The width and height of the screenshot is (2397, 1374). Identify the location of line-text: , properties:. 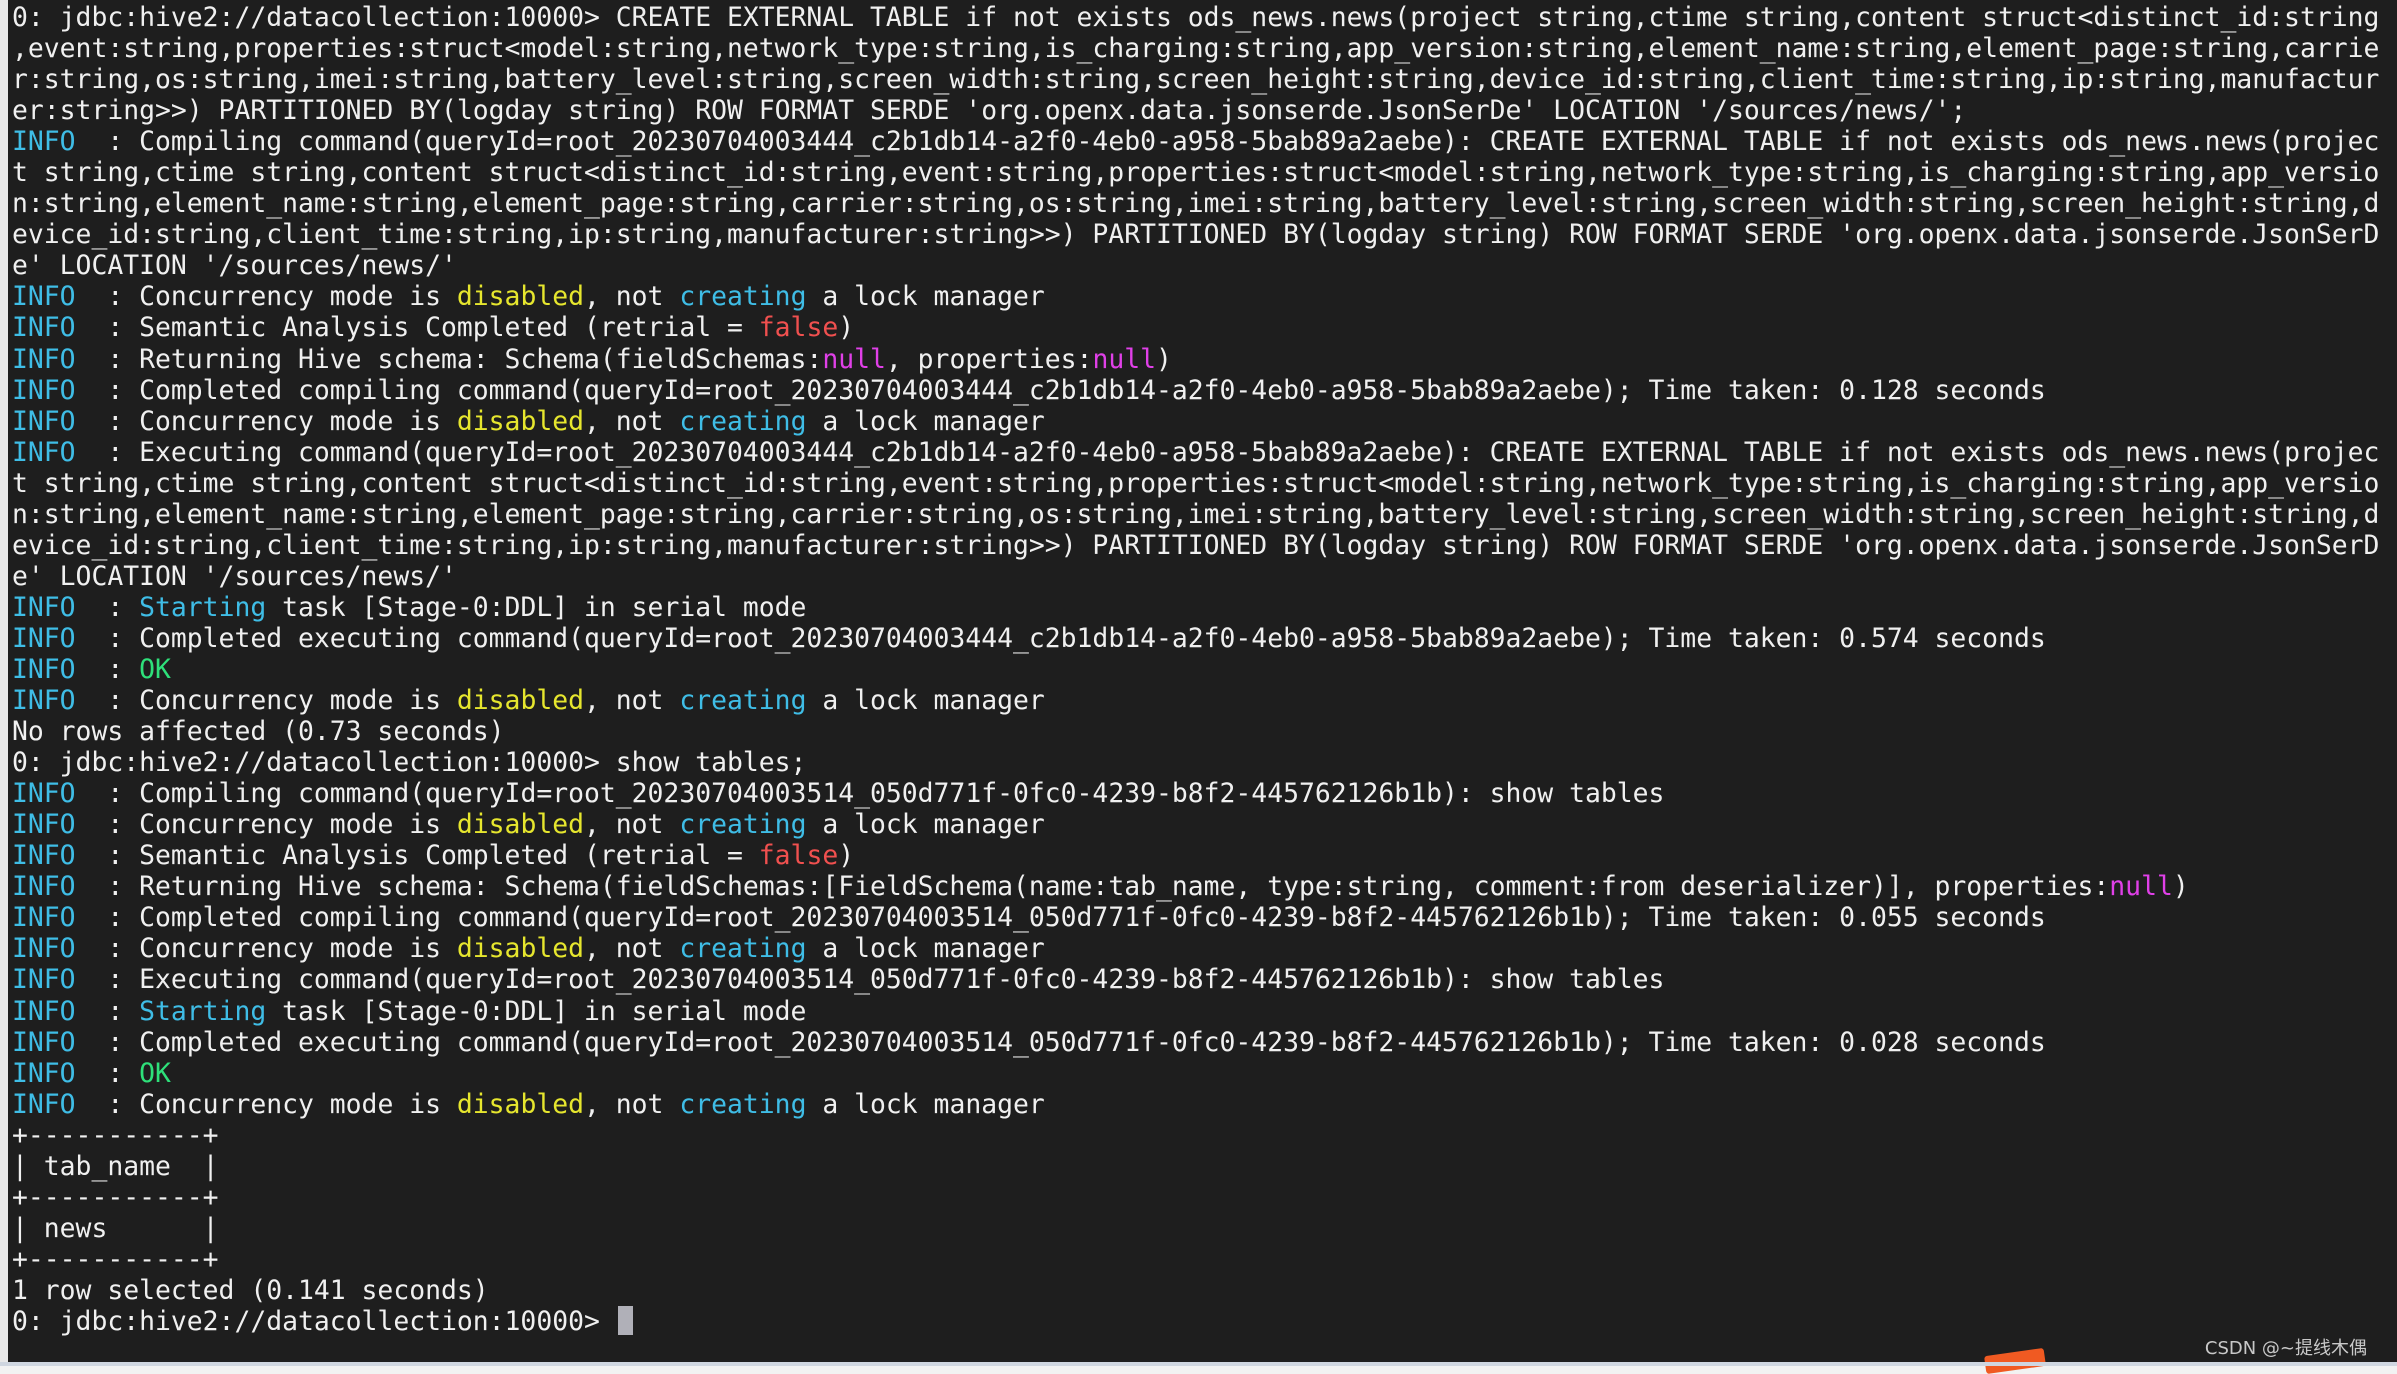
(989, 359).